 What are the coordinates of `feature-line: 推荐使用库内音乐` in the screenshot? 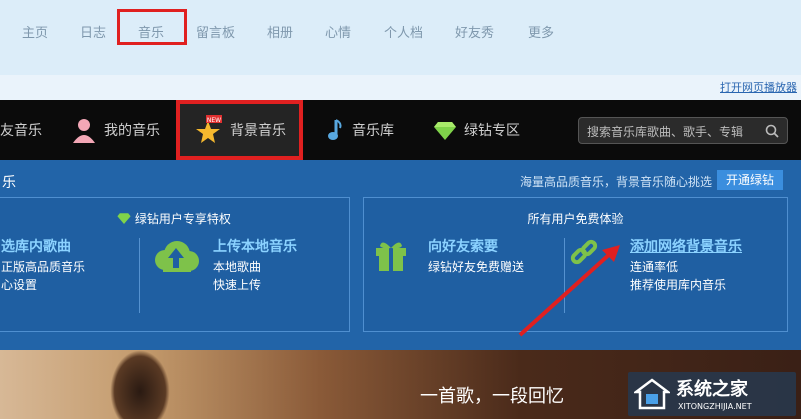 It's located at (678, 285).